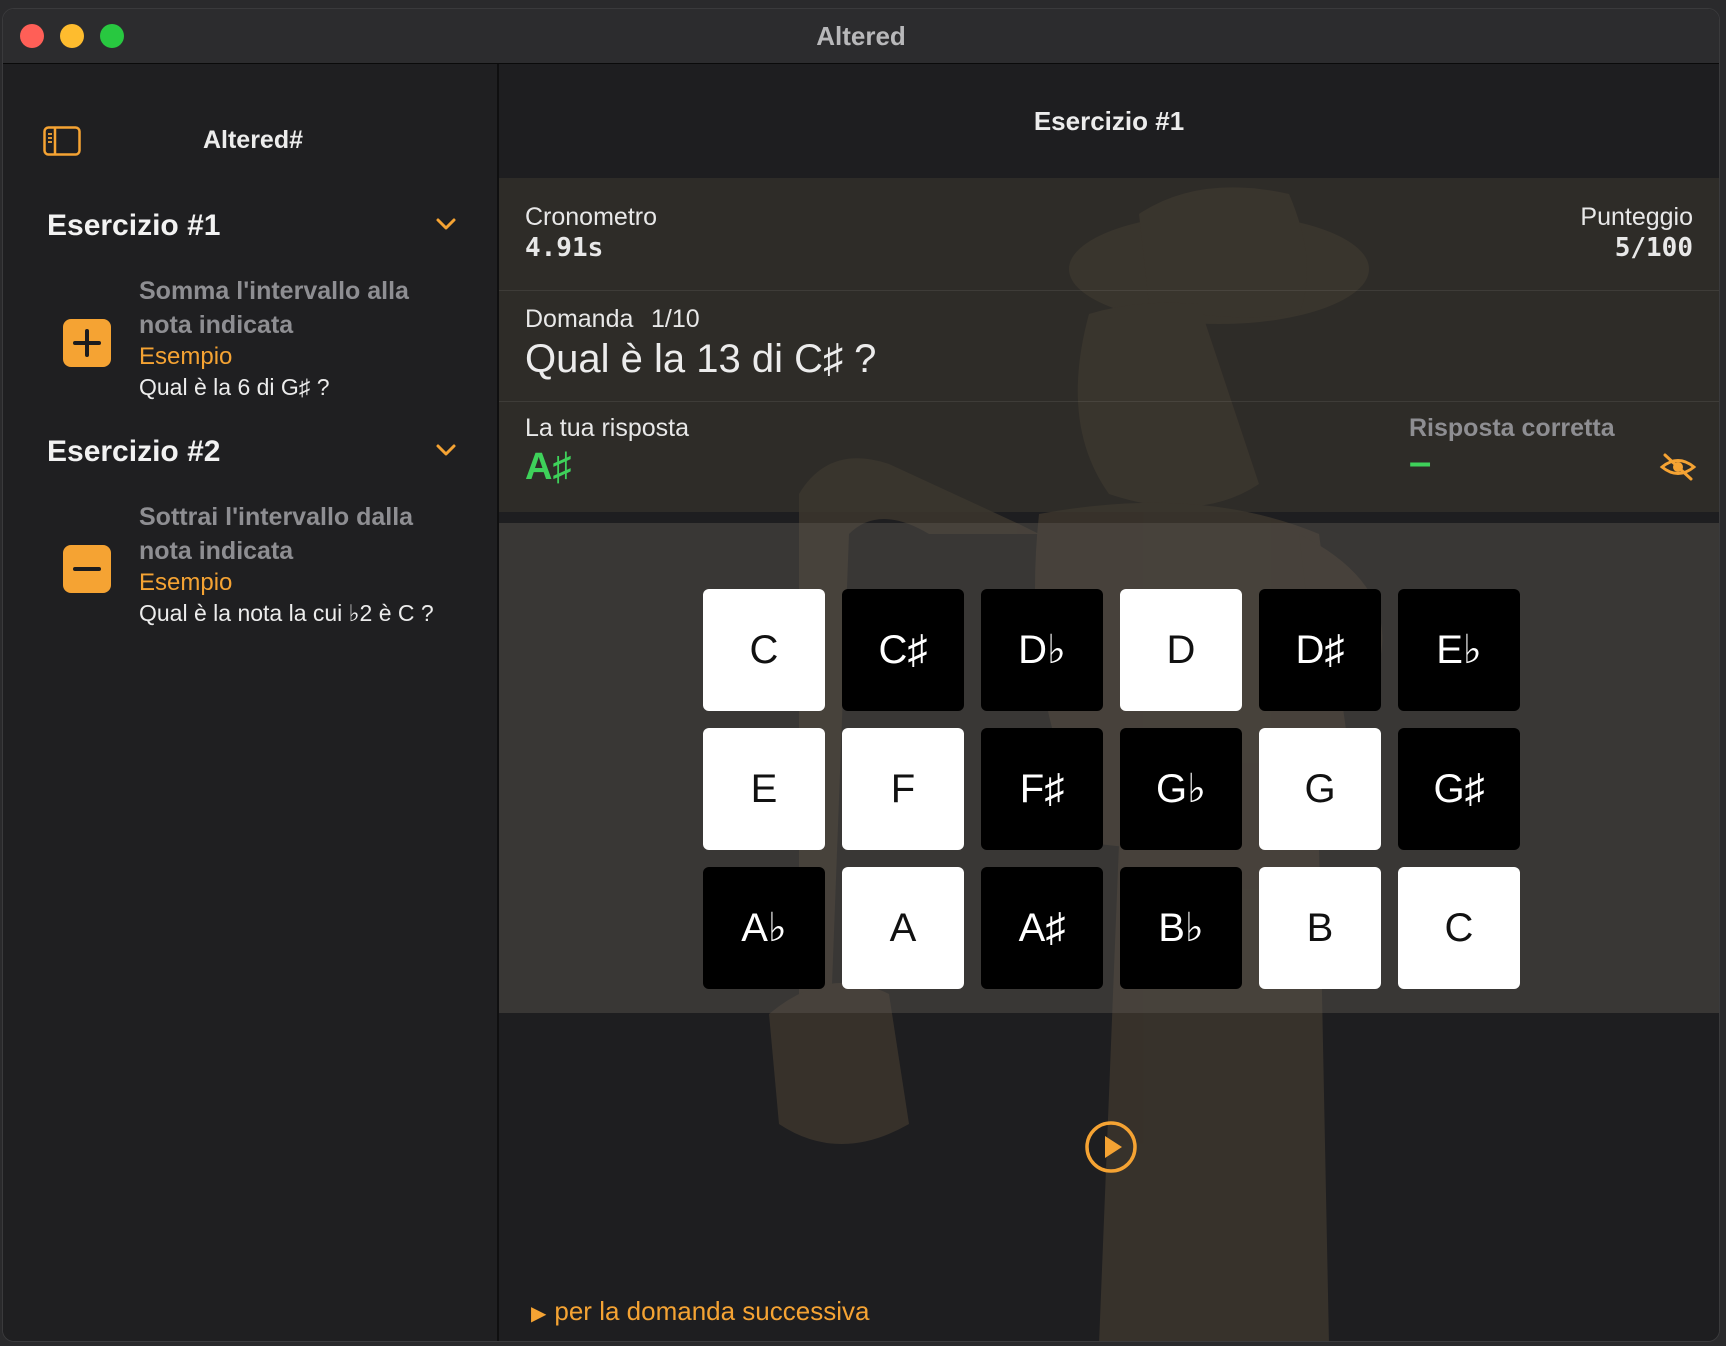  What do you see at coordinates (712, 1311) in the screenshot?
I see `next-hint-text: per la domanda successiva` at bounding box center [712, 1311].